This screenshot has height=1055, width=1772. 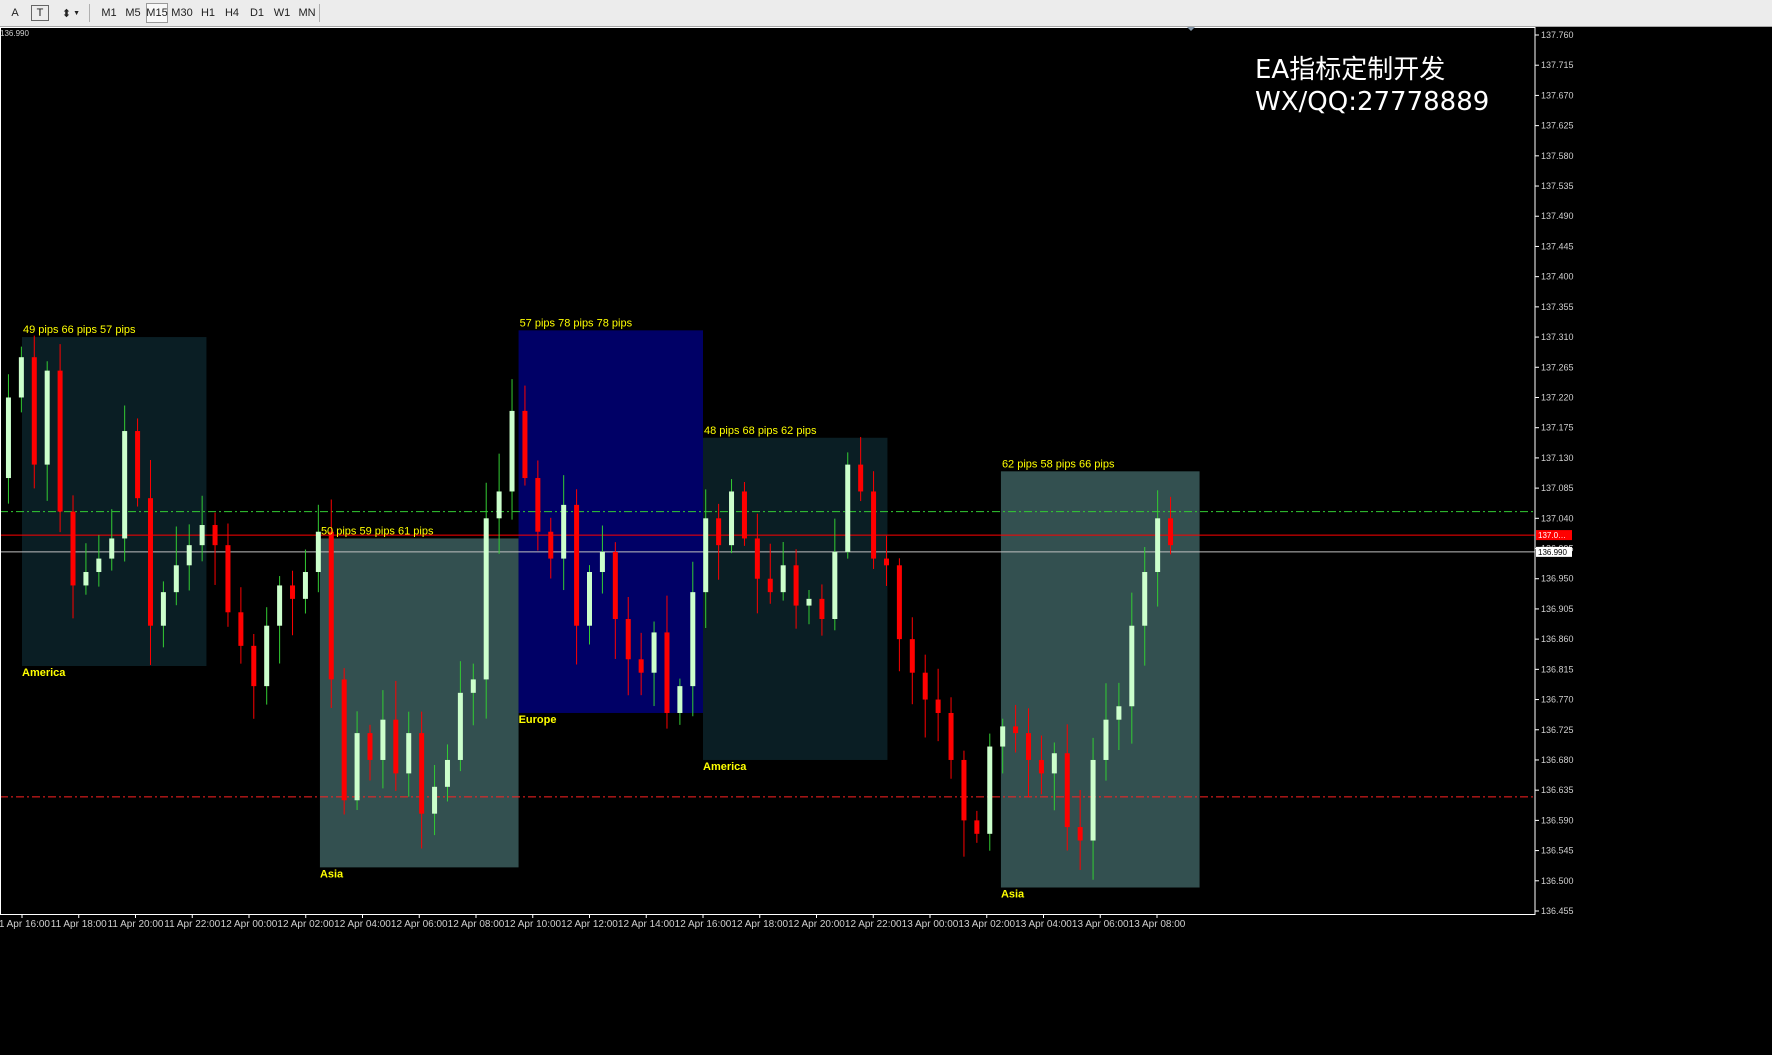 What do you see at coordinates (282, 13) in the screenshot?
I see `timeframe-w1-button: W1` at bounding box center [282, 13].